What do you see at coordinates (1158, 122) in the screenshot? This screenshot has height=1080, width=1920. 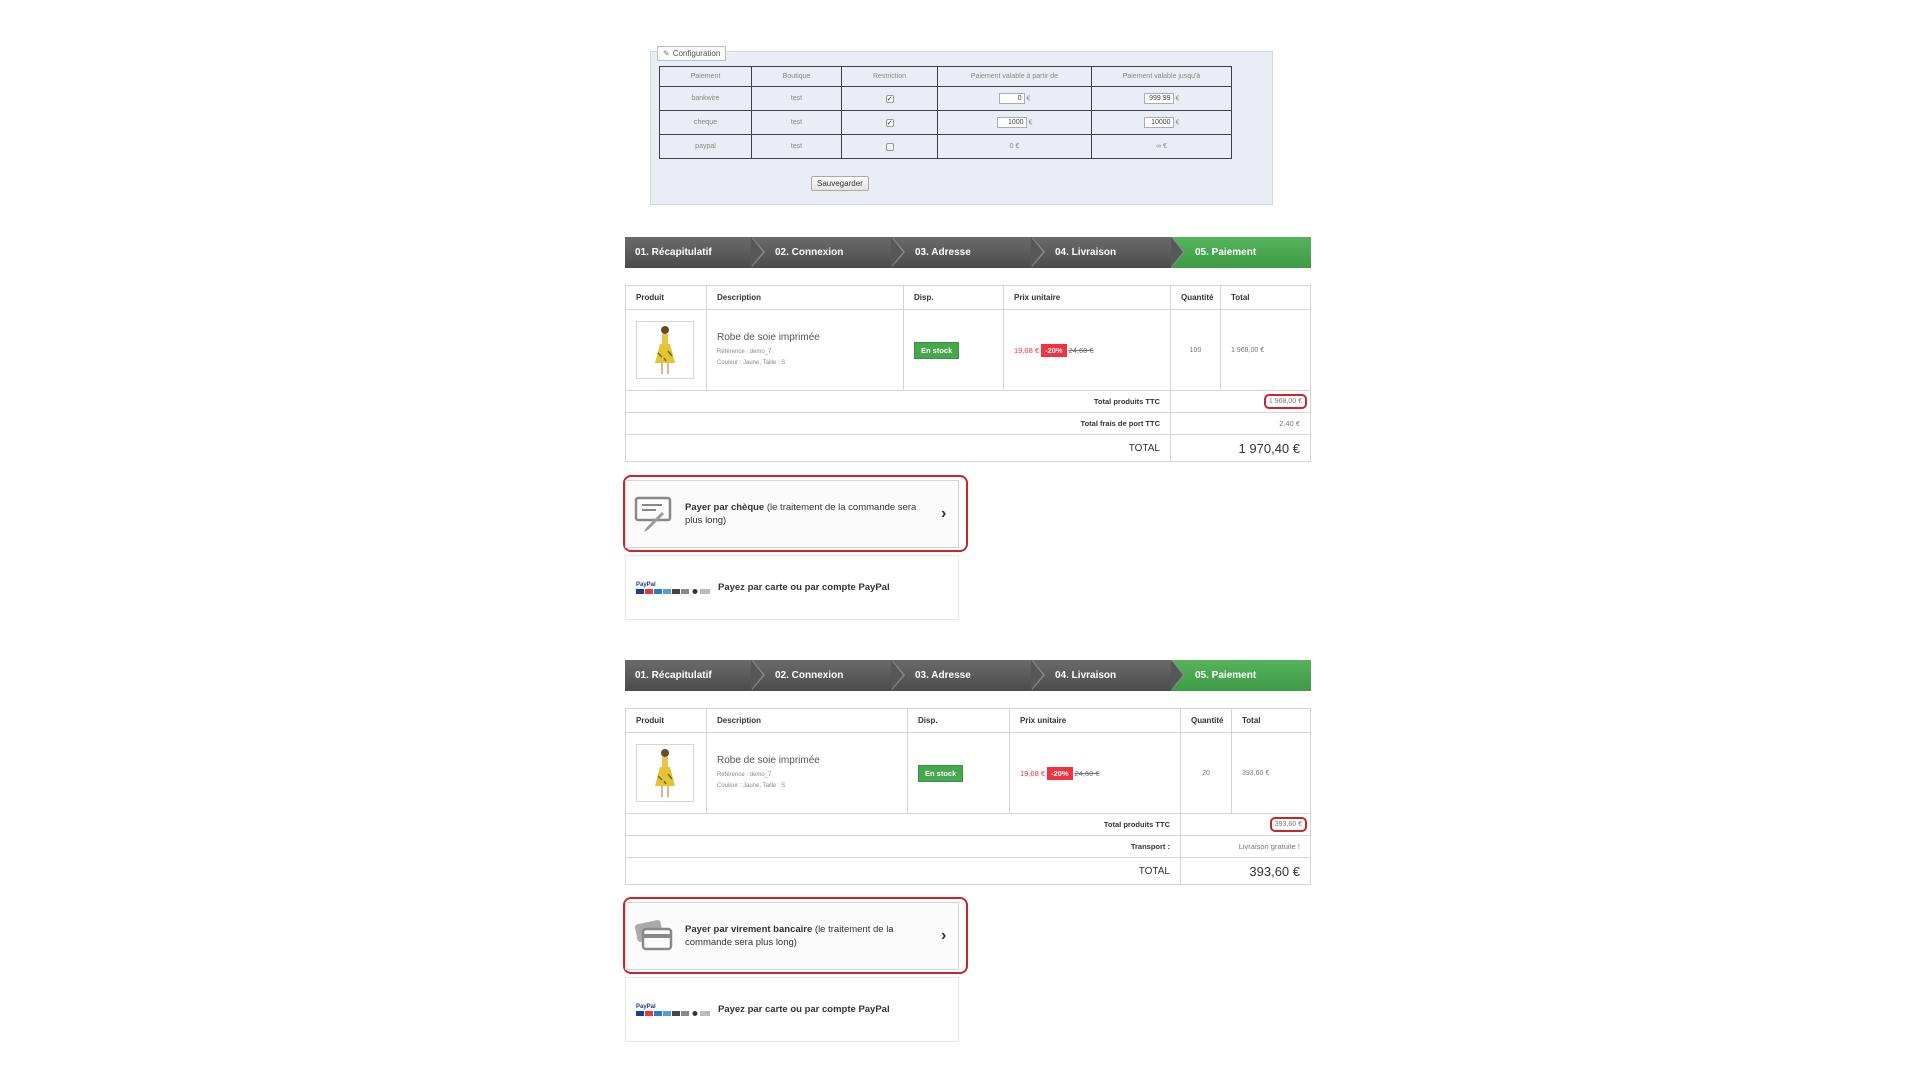 I see `to-input: 10000` at bounding box center [1158, 122].